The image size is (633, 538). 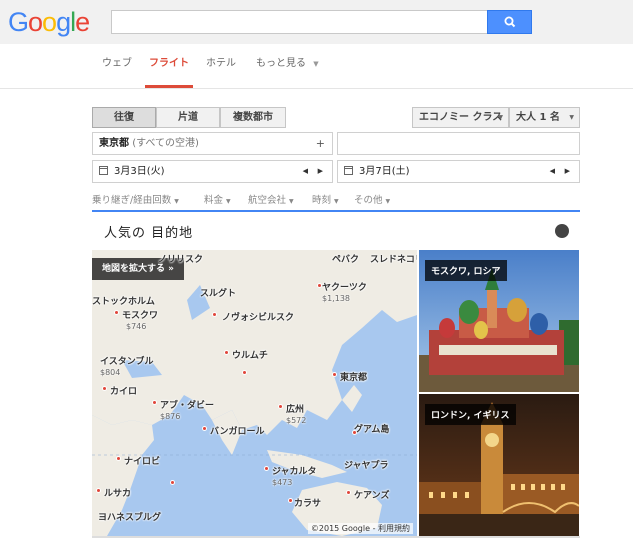 I want to click on map-label: ジャヤプラ, so click(x=366, y=464).